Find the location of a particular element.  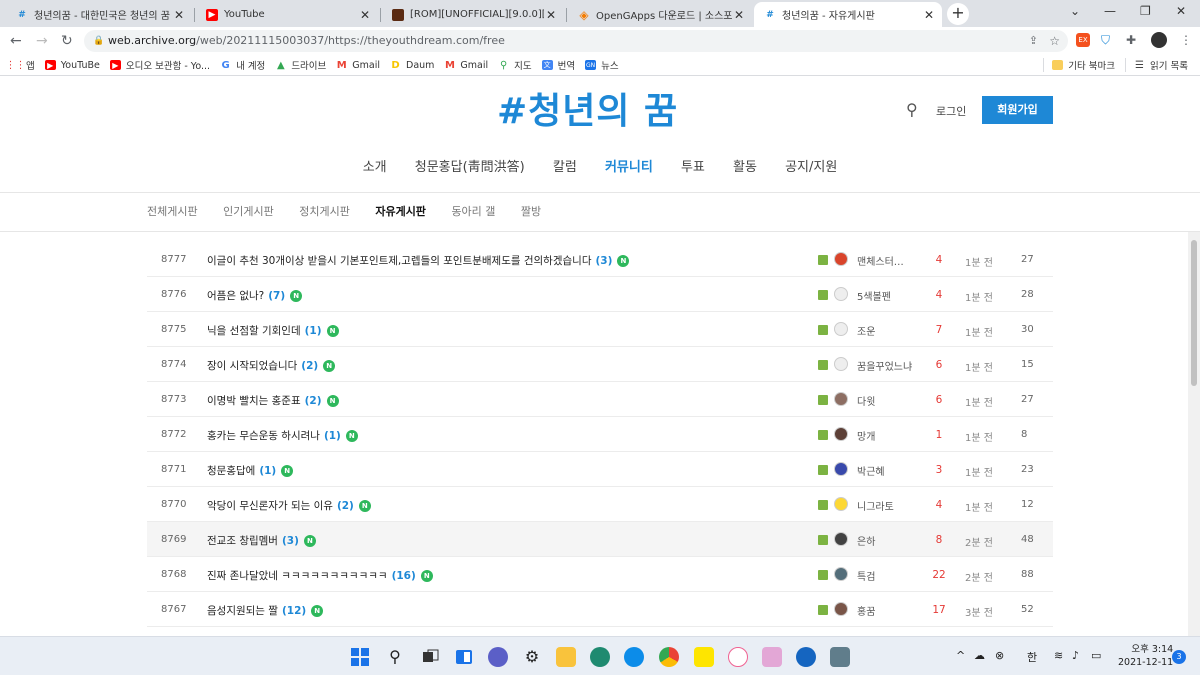

nav-item-notice: 공지/지원 is located at coordinates (811, 165).